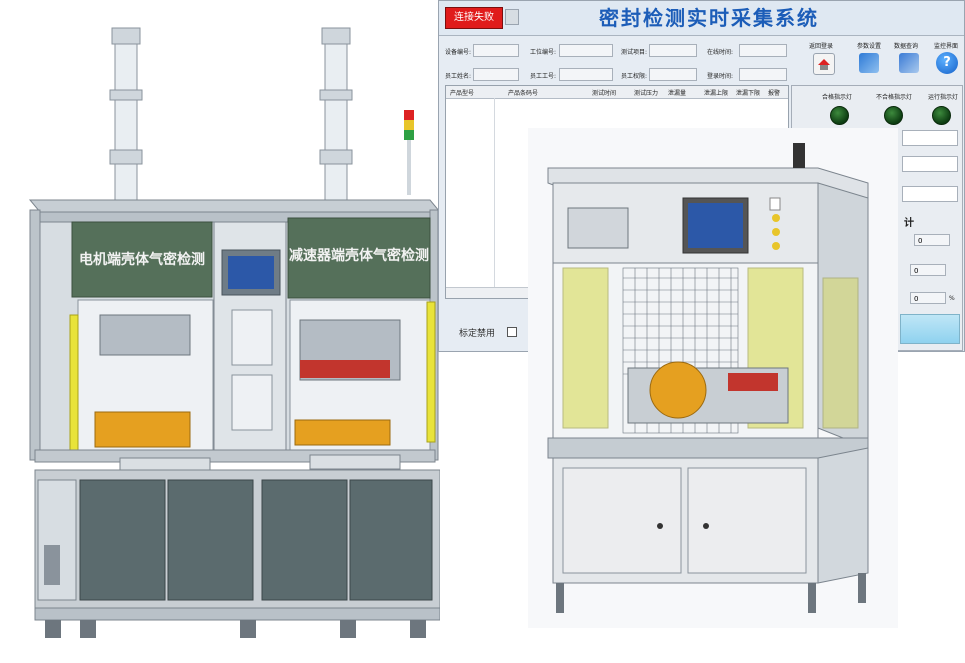 The width and height of the screenshot is (965, 663). What do you see at coordinates (837, 97) in the screenshot?
I see `pass-lamp-label: 合格指示灯` at bounding box center [837, 97].